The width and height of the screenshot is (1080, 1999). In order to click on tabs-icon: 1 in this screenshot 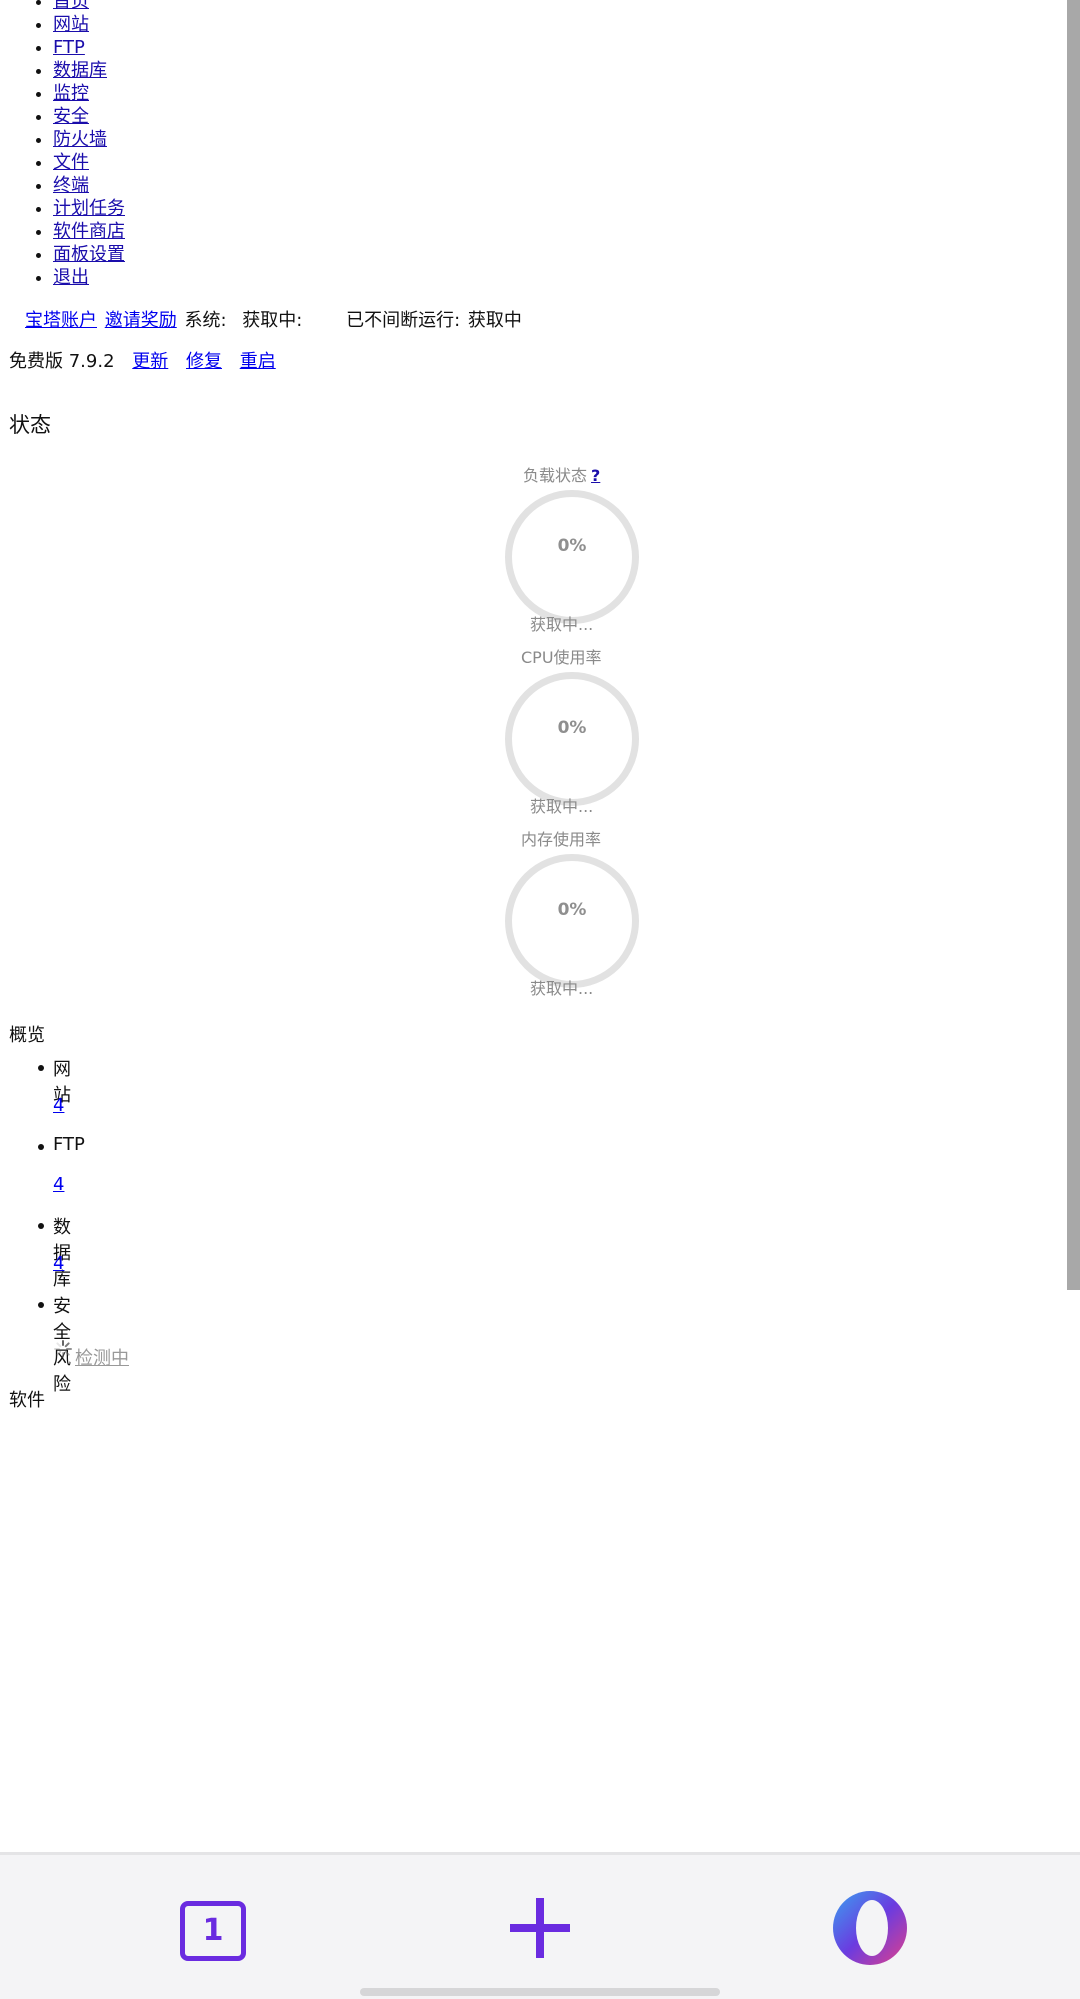, I will do `click(213, 1931)`.